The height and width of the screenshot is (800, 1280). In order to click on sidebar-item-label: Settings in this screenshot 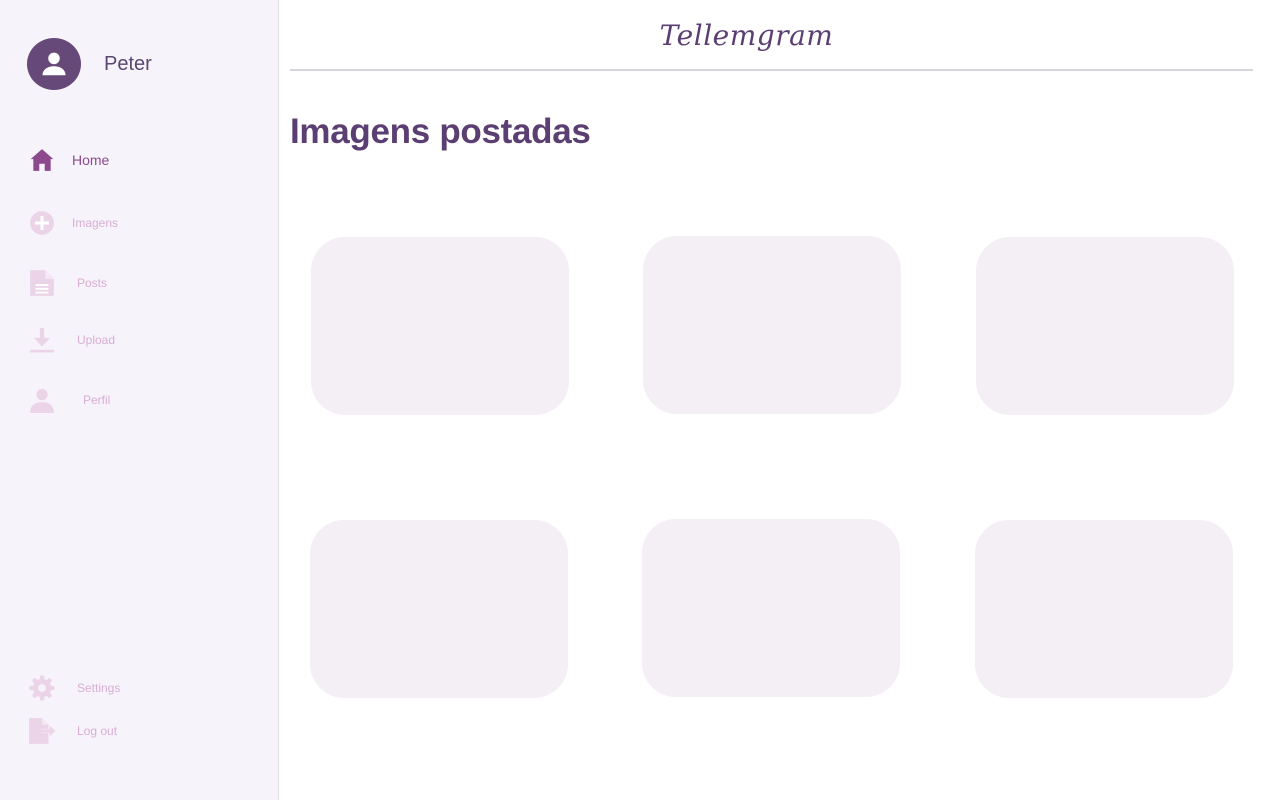, I will do `click(99, 688)`.